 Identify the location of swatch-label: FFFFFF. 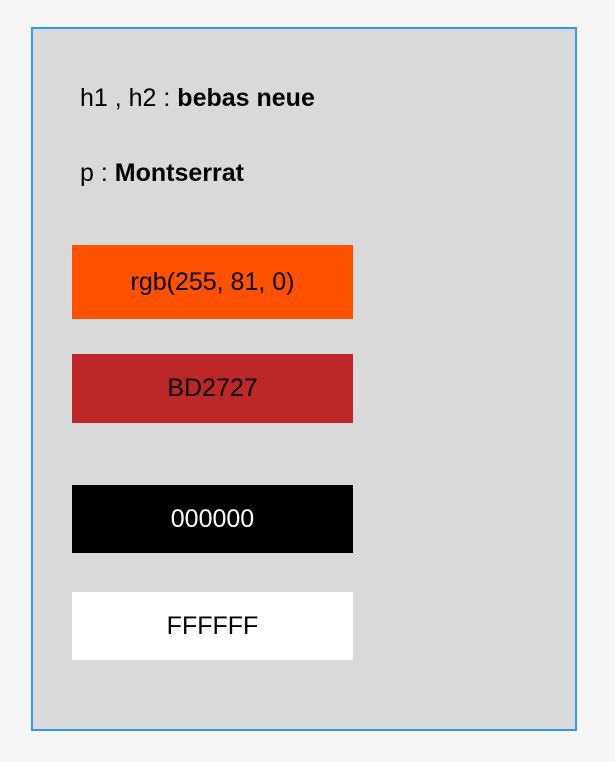
(212, 625).